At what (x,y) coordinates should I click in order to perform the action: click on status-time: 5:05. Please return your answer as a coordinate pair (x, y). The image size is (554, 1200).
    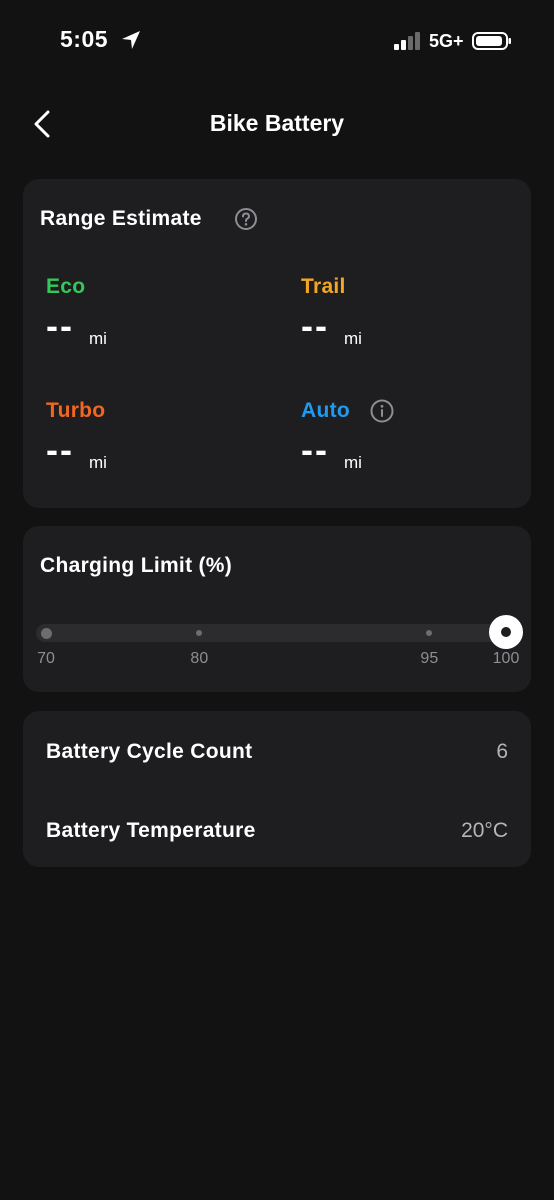
    Looking at the image, I should click on (84, 39).